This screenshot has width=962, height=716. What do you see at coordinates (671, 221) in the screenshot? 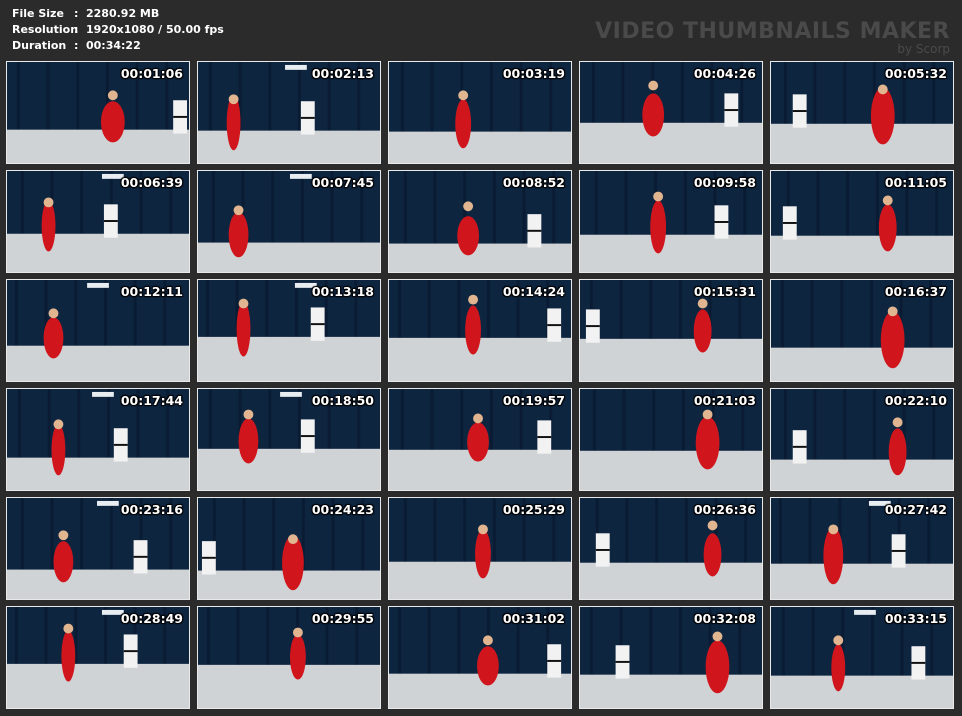
I see `video-thumbnail: 00:09:58` at bounding box center [671, 221].